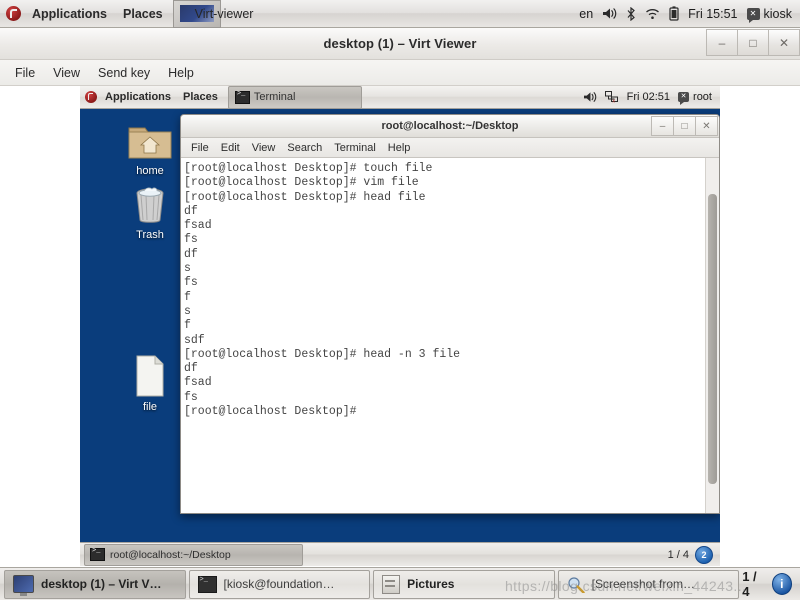 This screenshot has width=800, height=600. Describe the element at coordinates (784, 42) in the screenshot. I see `close-button: ✕` at that location.